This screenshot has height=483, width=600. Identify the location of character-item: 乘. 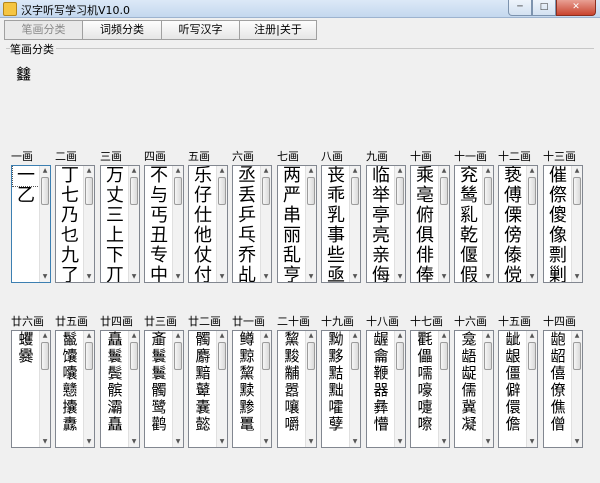
(425, 176).